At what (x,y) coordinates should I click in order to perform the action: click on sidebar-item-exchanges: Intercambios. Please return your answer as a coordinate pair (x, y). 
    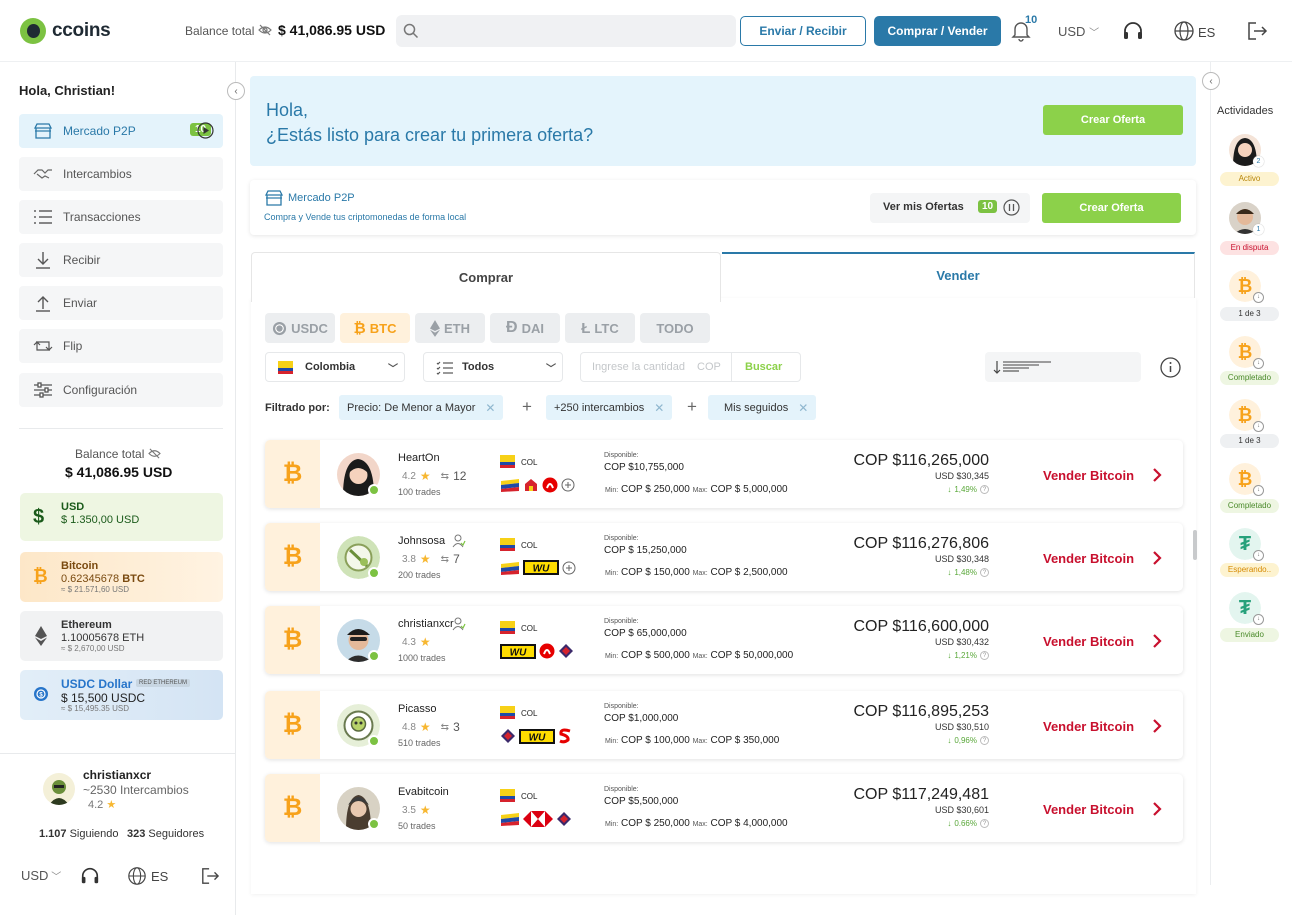
    Looking at the image, I should click on (121, 174).